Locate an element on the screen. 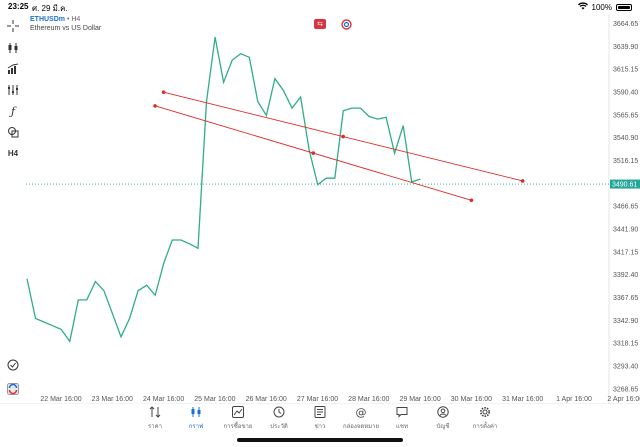  price-tick-label: 3664.65 is located at coordinates (625, 24).